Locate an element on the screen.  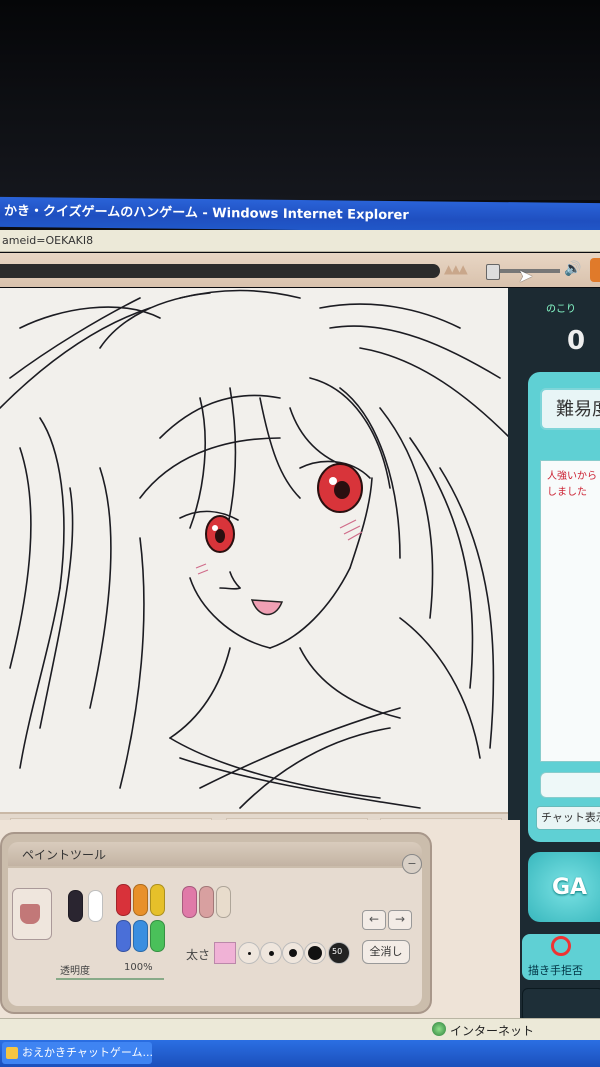
chat-message: 人強いから is located at coordinates (572, 476).